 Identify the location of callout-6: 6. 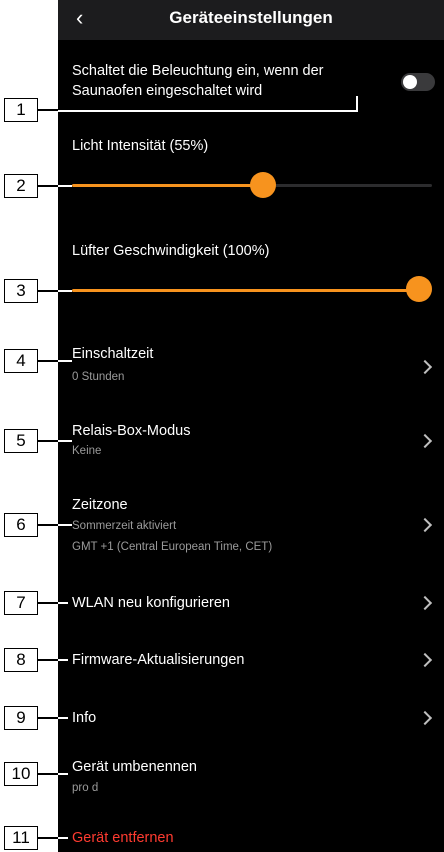
(21, 525).